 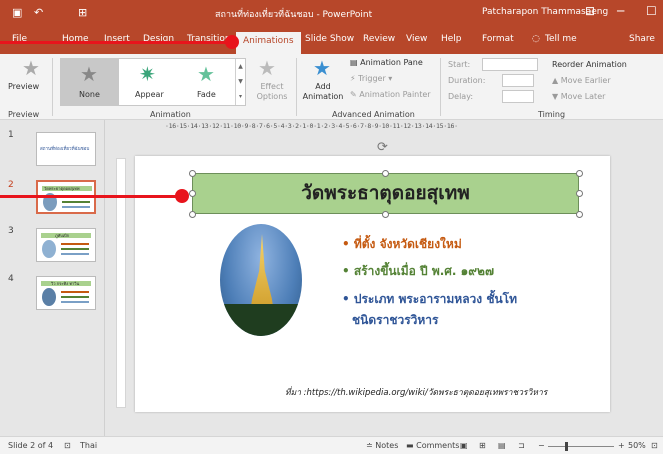 I want to click on move-later-button: ▼ Move Later, so click(x=578, y=96).